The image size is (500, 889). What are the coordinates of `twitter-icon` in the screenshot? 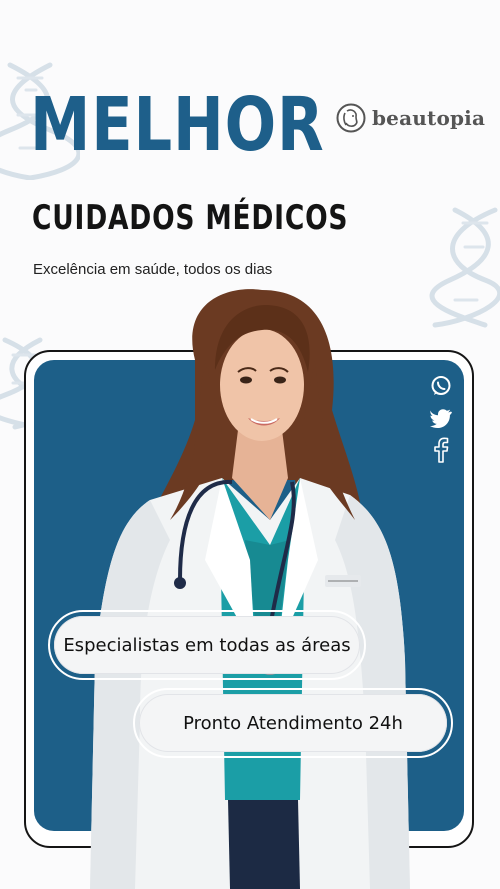 It's located at (441, 418).